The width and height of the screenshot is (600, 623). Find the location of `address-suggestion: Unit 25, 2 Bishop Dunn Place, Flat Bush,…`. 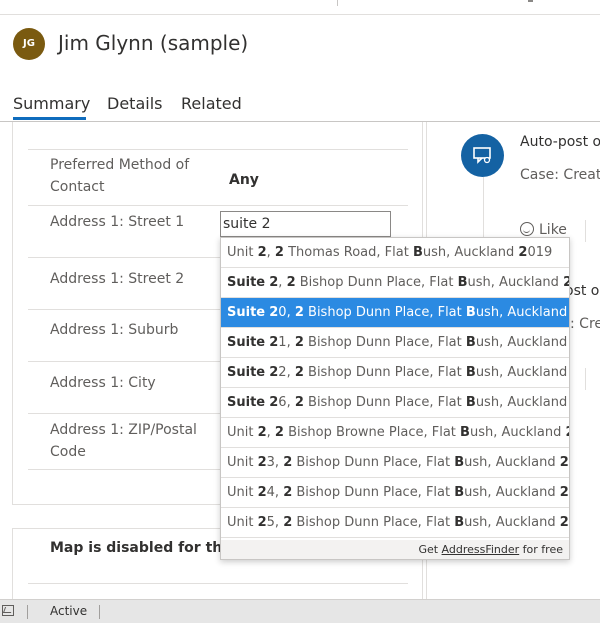

address-suggestion: Unit 25, 2 Bishop Dunn Place, Flat Bush,… is located at coordinates (395, 523).